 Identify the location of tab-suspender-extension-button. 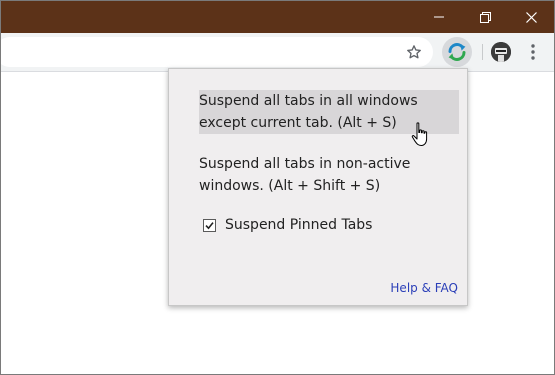
(457, 52).